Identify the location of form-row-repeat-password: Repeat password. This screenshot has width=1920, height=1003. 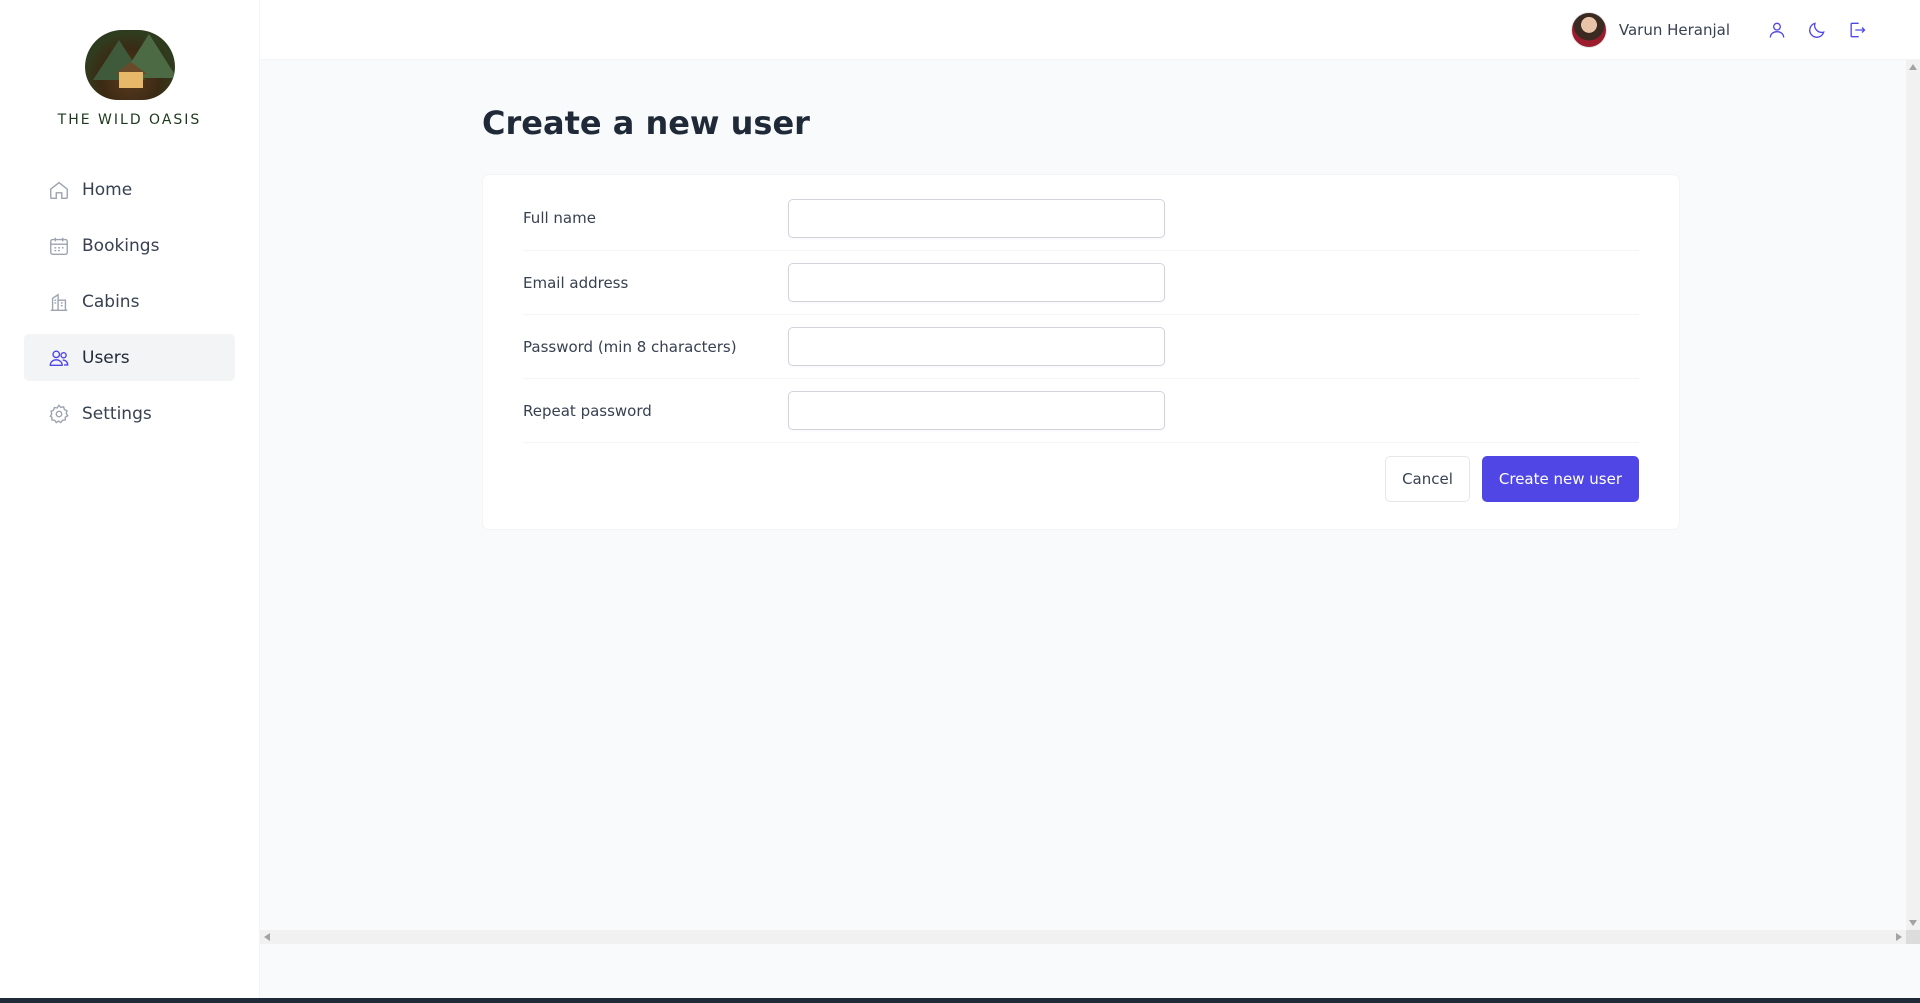
(1081, 411).